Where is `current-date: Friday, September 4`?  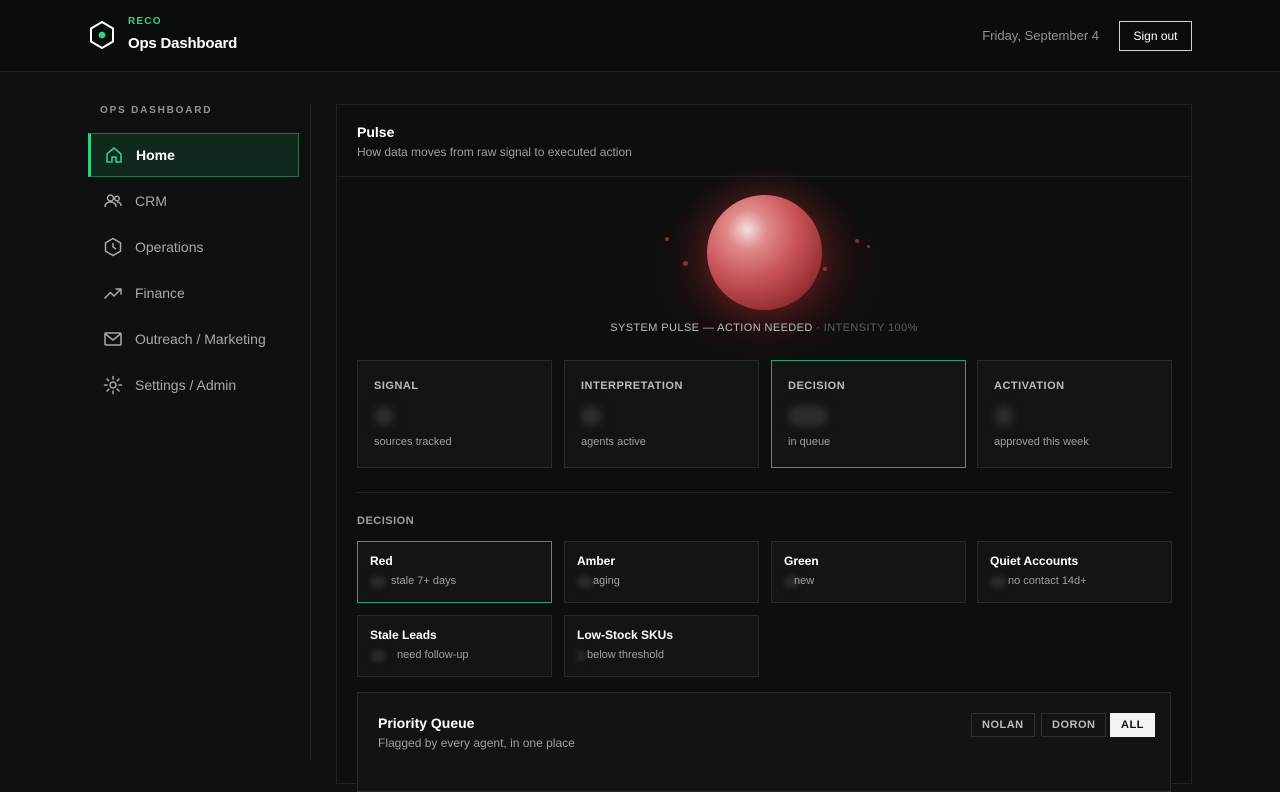
current-date: Friday, September 4 is located at coordinates (1040, 35).